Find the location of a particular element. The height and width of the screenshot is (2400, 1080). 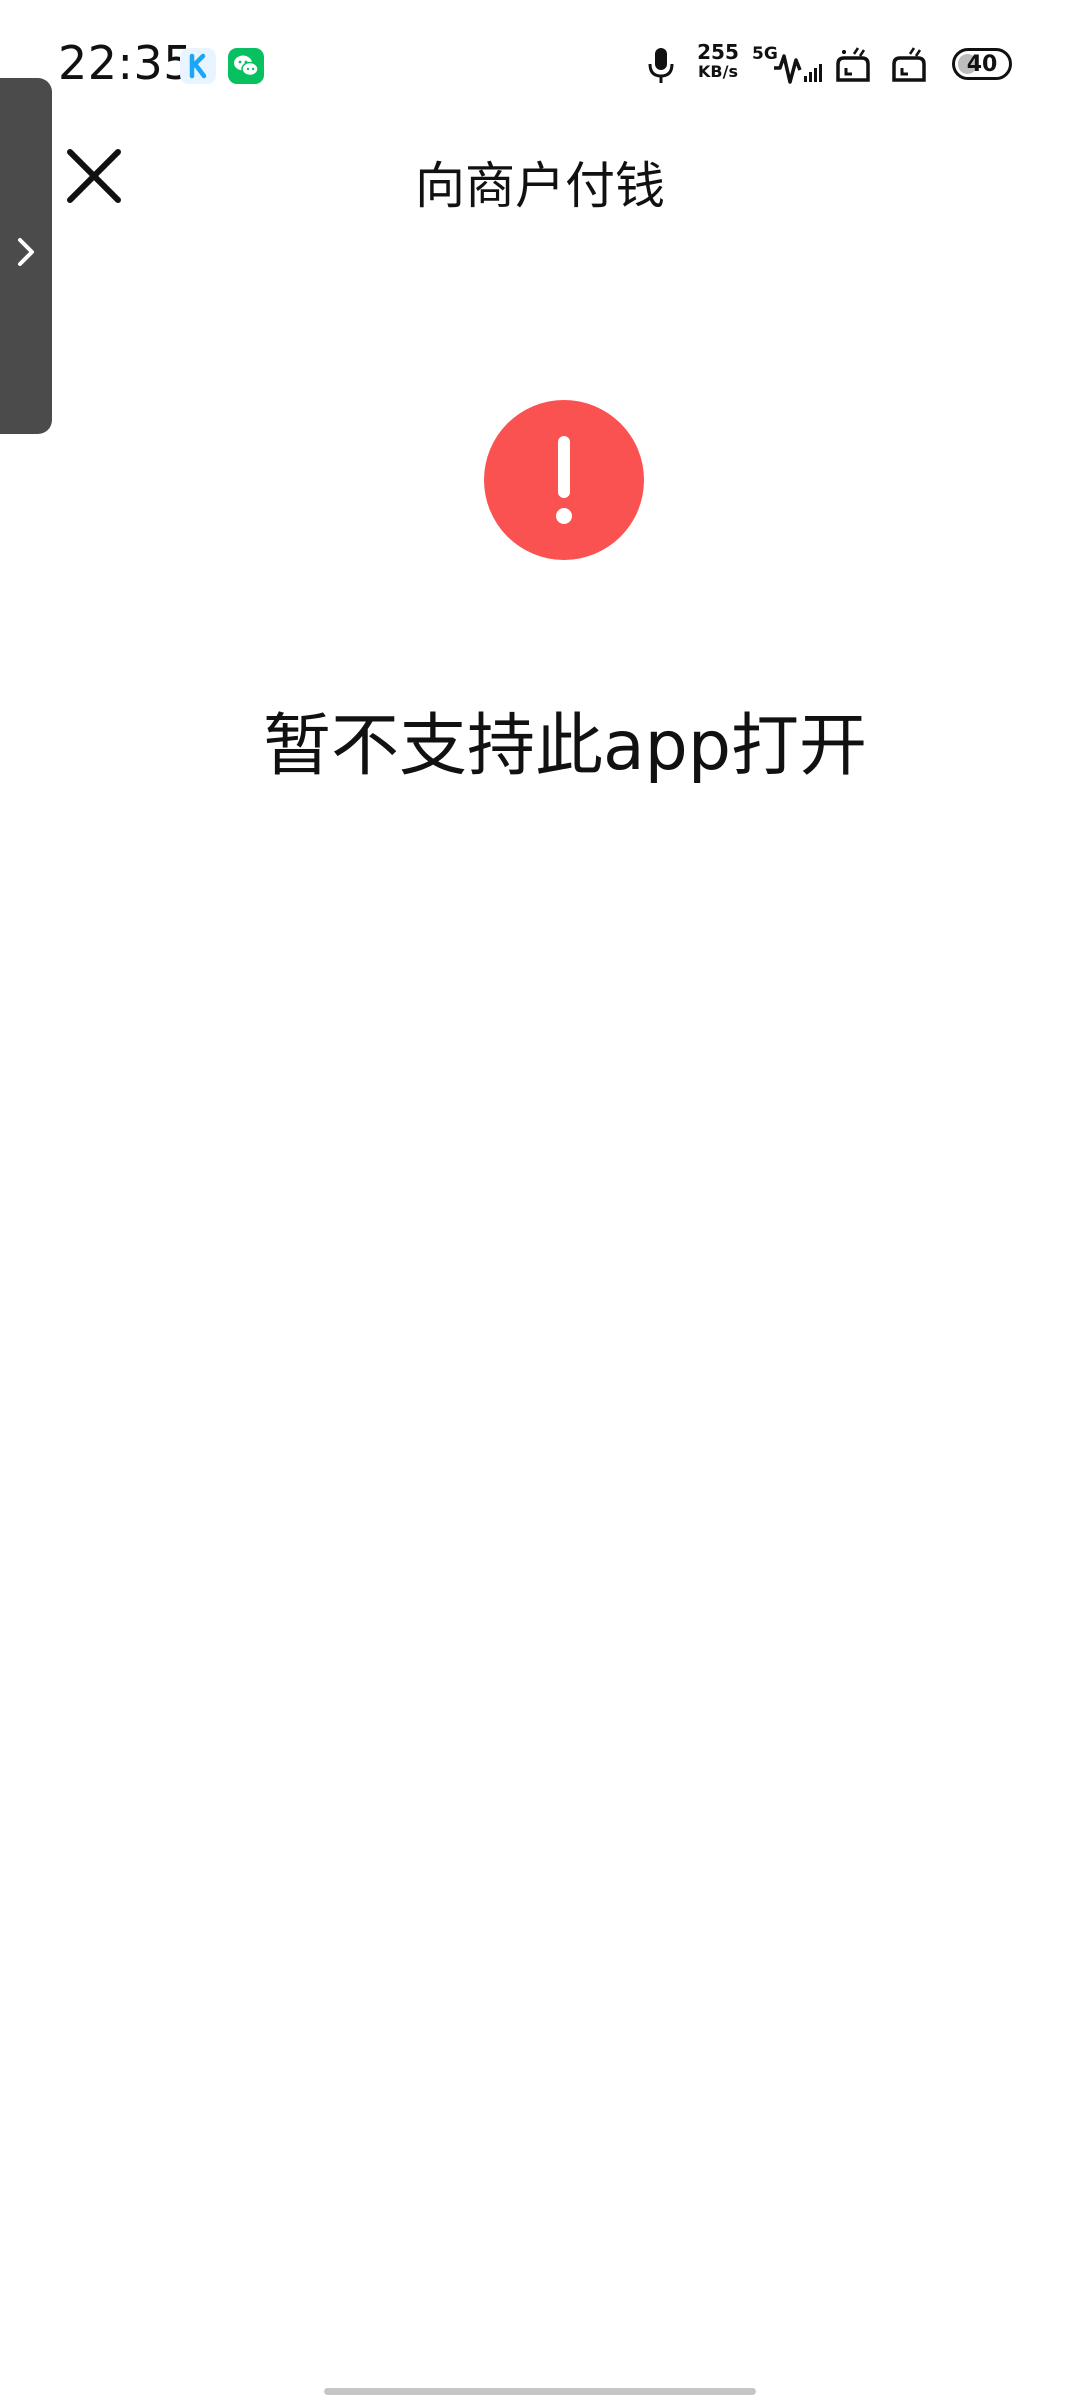

warning-icon is located at coordinates (564, 480).